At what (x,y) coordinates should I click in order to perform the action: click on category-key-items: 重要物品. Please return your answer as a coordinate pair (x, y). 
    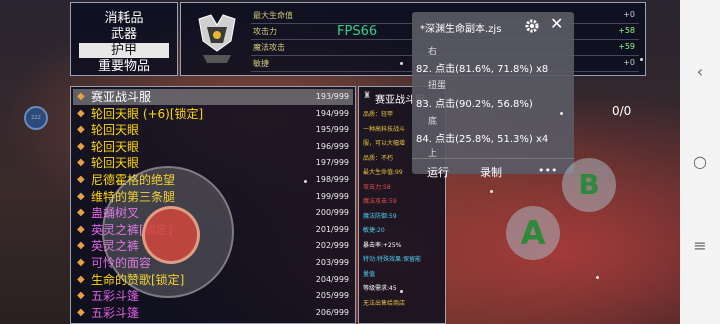
    Looking at the image, I should click on (124, 66).